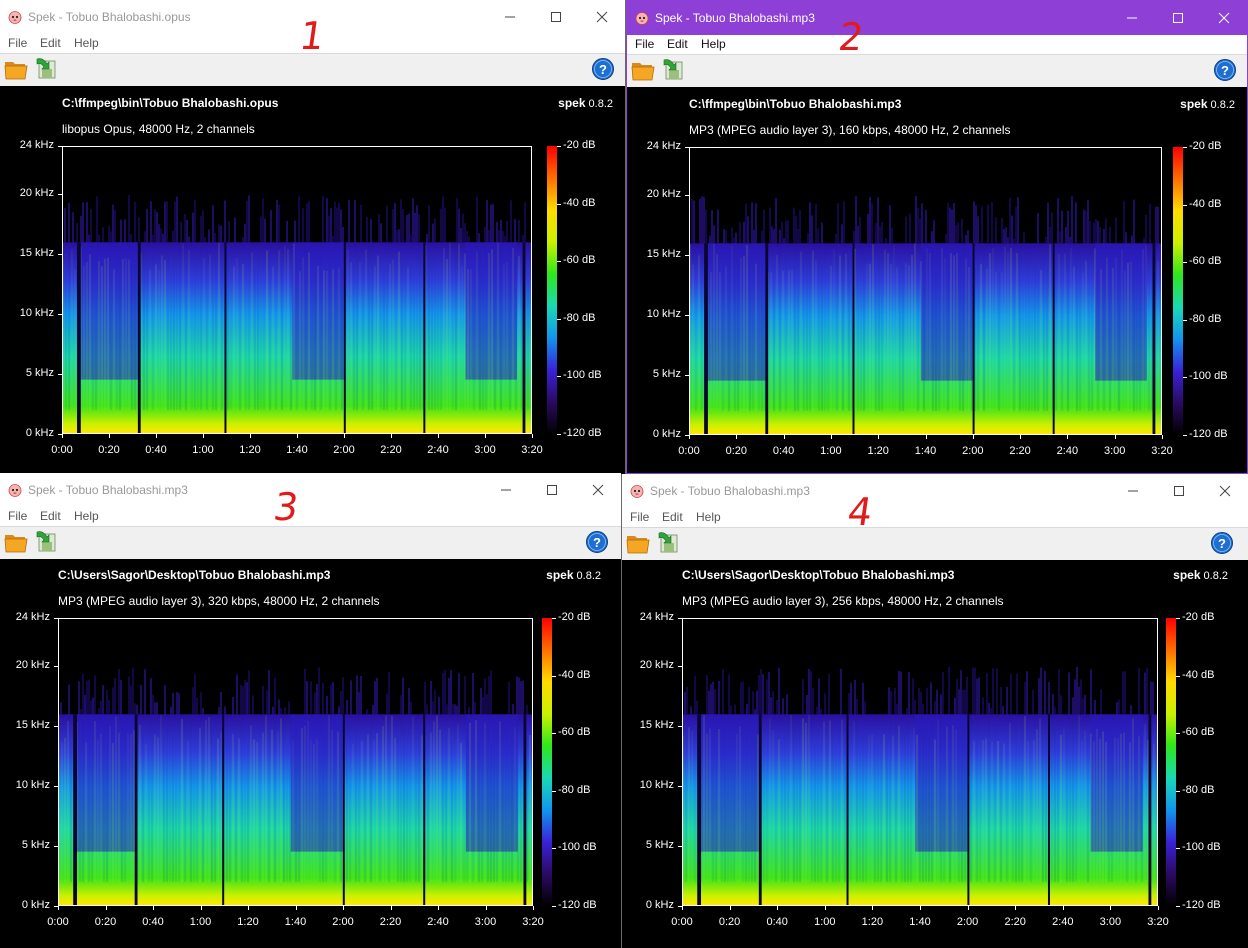 This screenshot has height=948, width=1248. I want to click on time-tick-label: 2:40, so click(438, 922).